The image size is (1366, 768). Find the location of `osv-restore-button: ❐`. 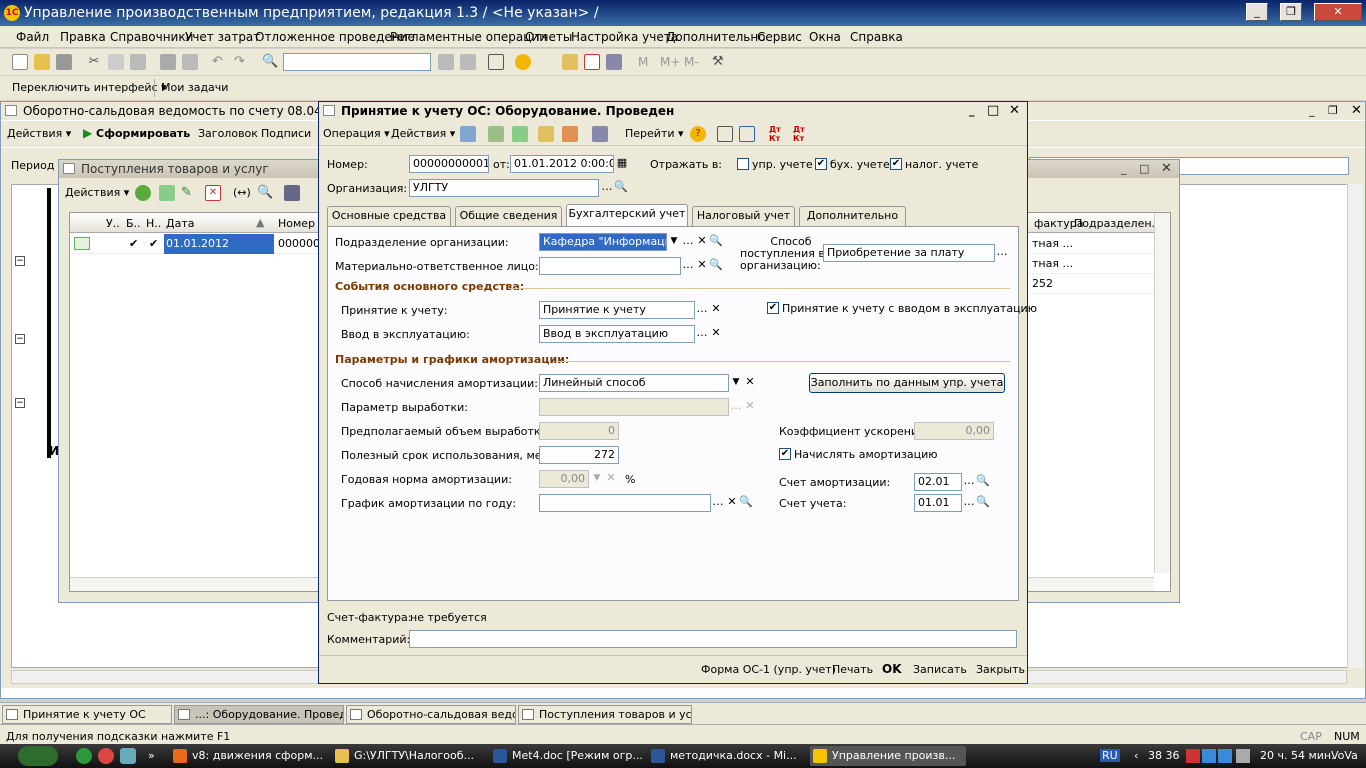

osv-restore-button: ❐ is located at coordinates (1333, 111).